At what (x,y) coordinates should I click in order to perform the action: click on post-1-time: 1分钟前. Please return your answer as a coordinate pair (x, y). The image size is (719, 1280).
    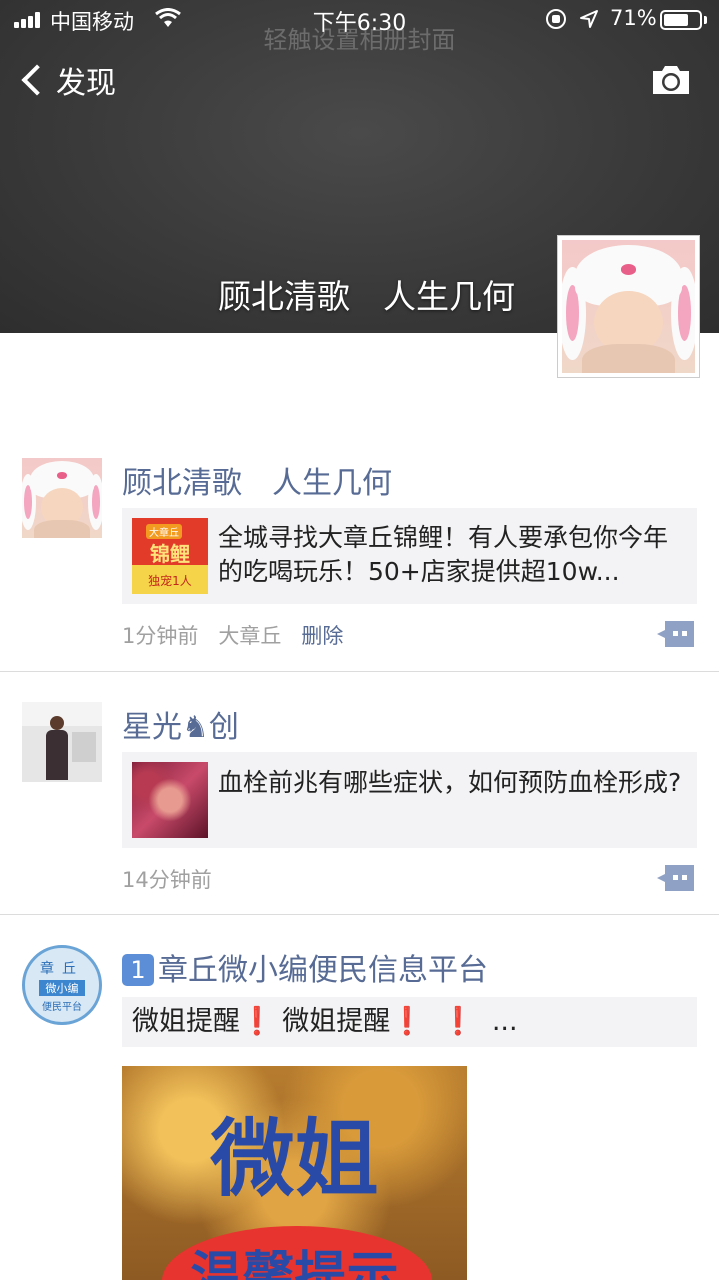
    Looking at the image, I should click on (160, 636).